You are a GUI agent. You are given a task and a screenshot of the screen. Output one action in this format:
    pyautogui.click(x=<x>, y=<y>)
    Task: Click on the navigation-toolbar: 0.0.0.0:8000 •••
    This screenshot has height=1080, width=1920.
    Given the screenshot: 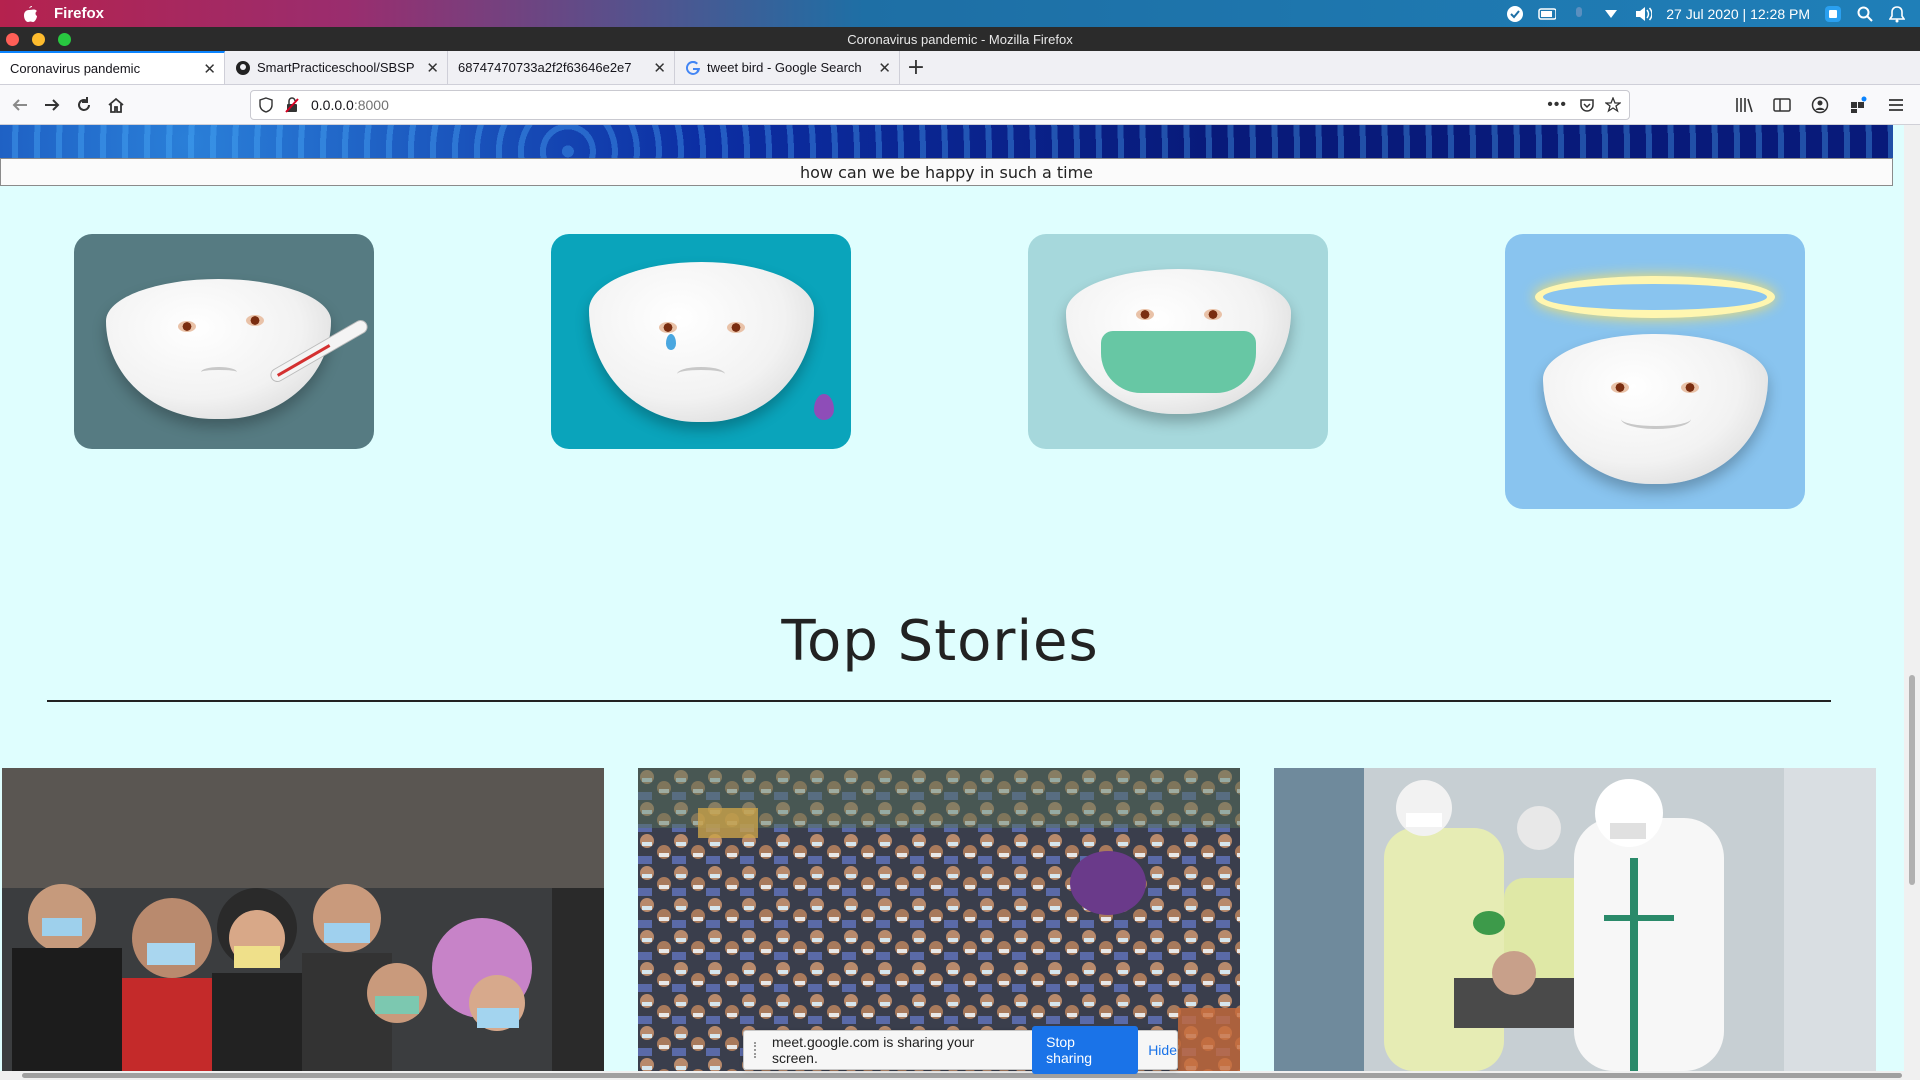 What is the action you would take?
    pyautogui.click(x=960, y=105)
    